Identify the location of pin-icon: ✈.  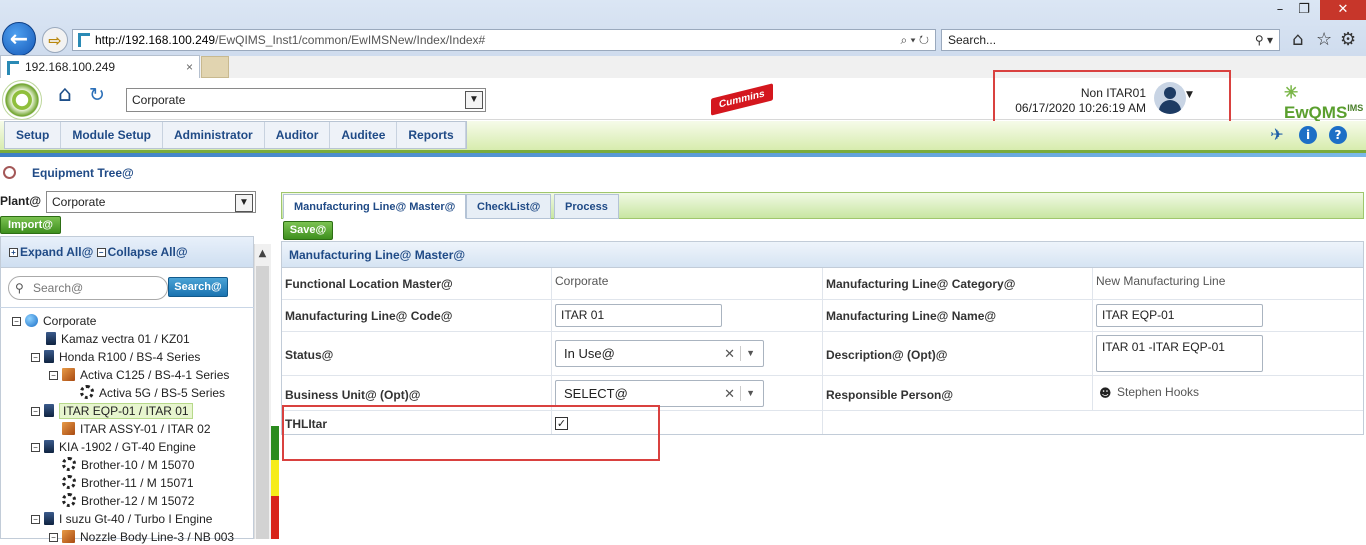
(1277, 135).